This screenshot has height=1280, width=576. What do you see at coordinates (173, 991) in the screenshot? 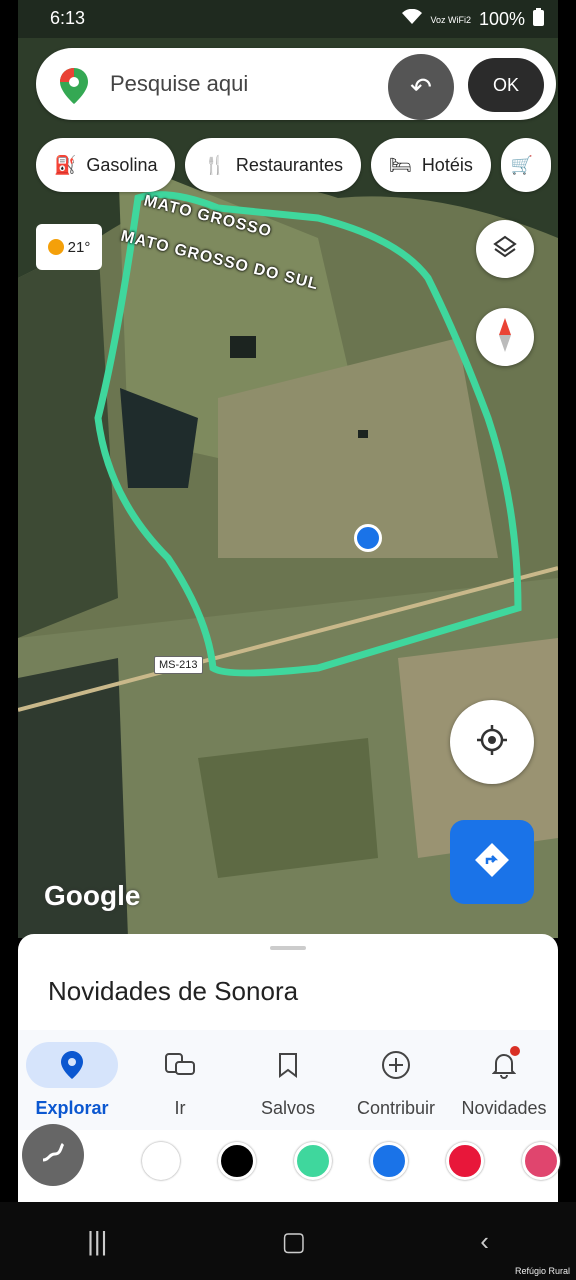
I see `sheet-title: Novidades de Sonora` at bounding box center [173, 991].